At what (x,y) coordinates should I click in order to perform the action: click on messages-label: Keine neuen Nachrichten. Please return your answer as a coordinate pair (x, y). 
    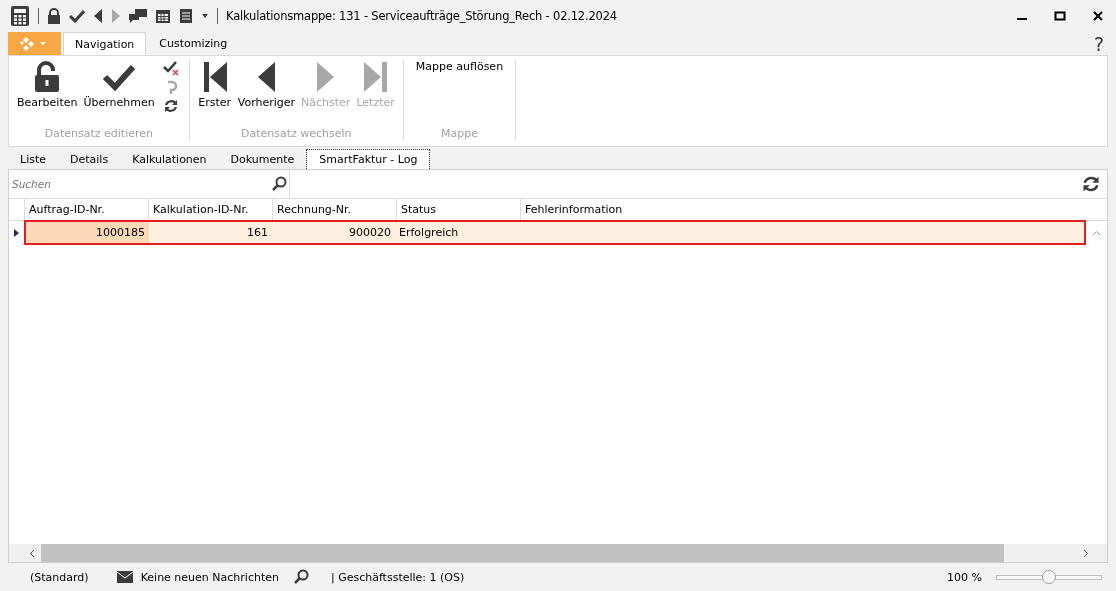
    Looking at the image, I should click on (209, 577).